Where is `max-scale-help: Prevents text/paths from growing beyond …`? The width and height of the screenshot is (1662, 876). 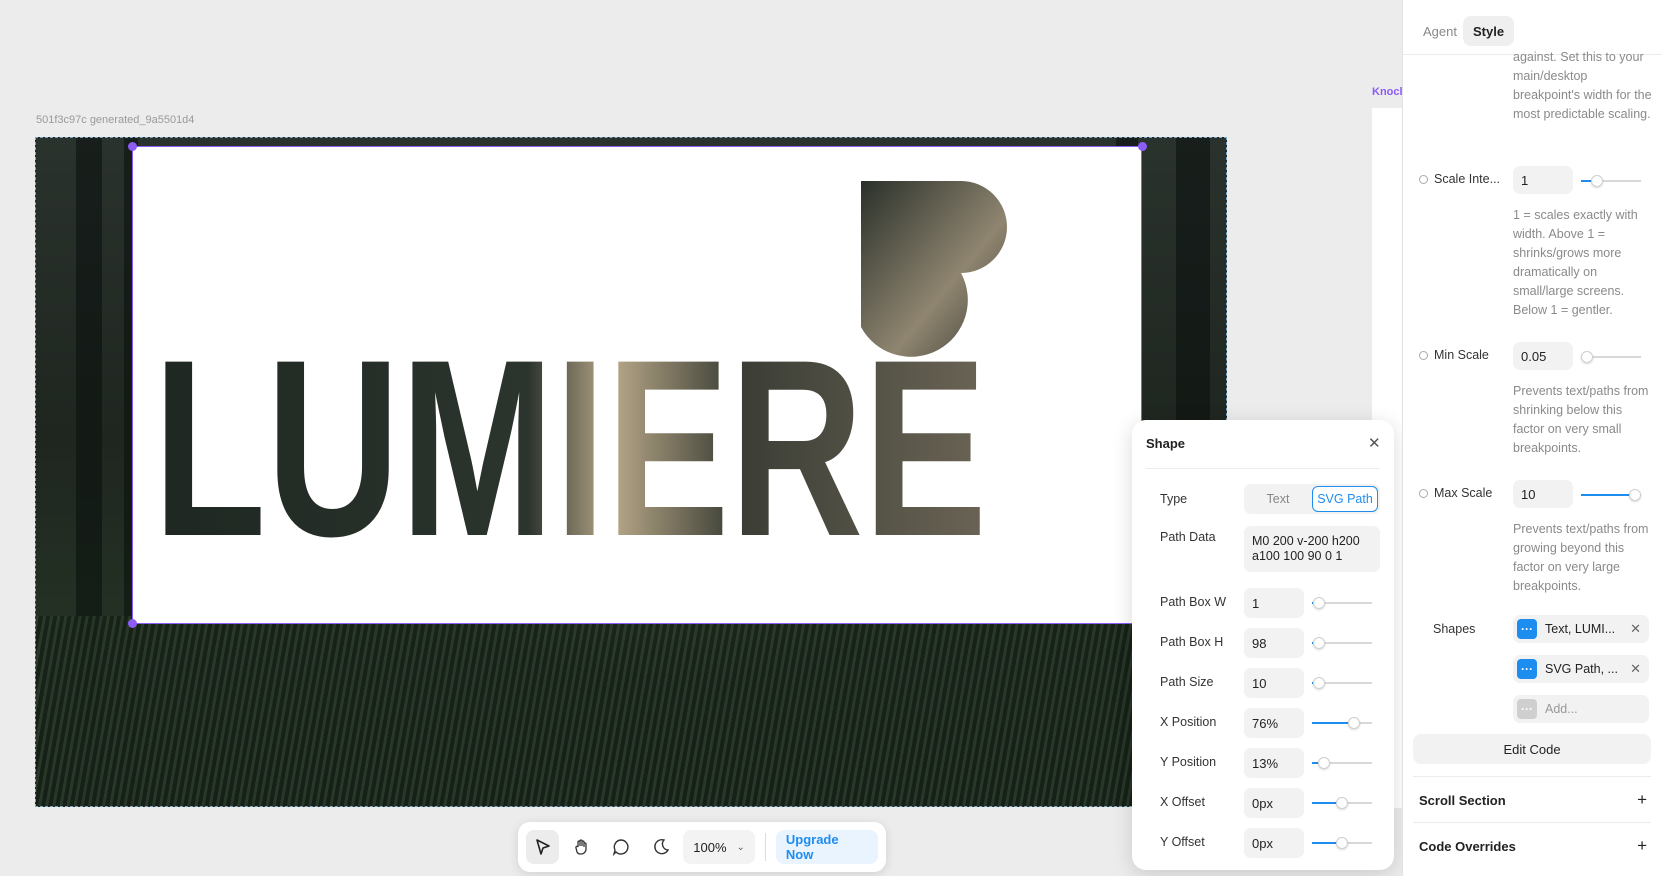 max-scale-help: Prevents text/paths from growing beyond … is located at coordinates (1581, 557).